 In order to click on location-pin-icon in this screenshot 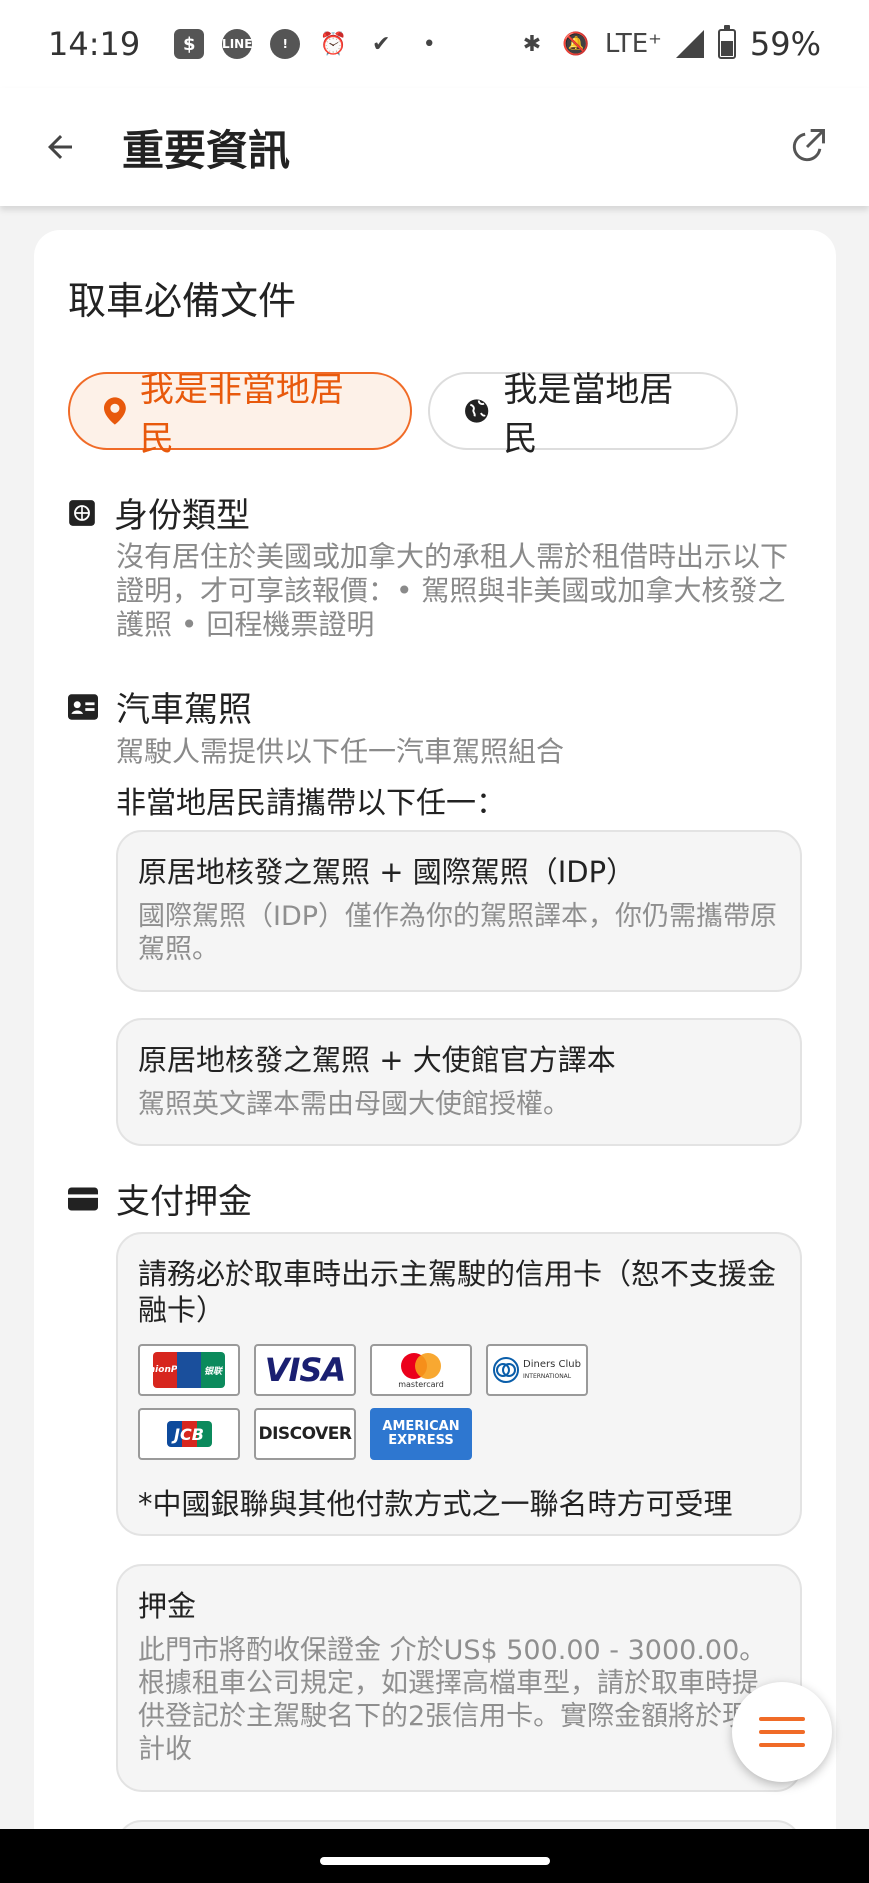, I will do `click(115, 411)`.